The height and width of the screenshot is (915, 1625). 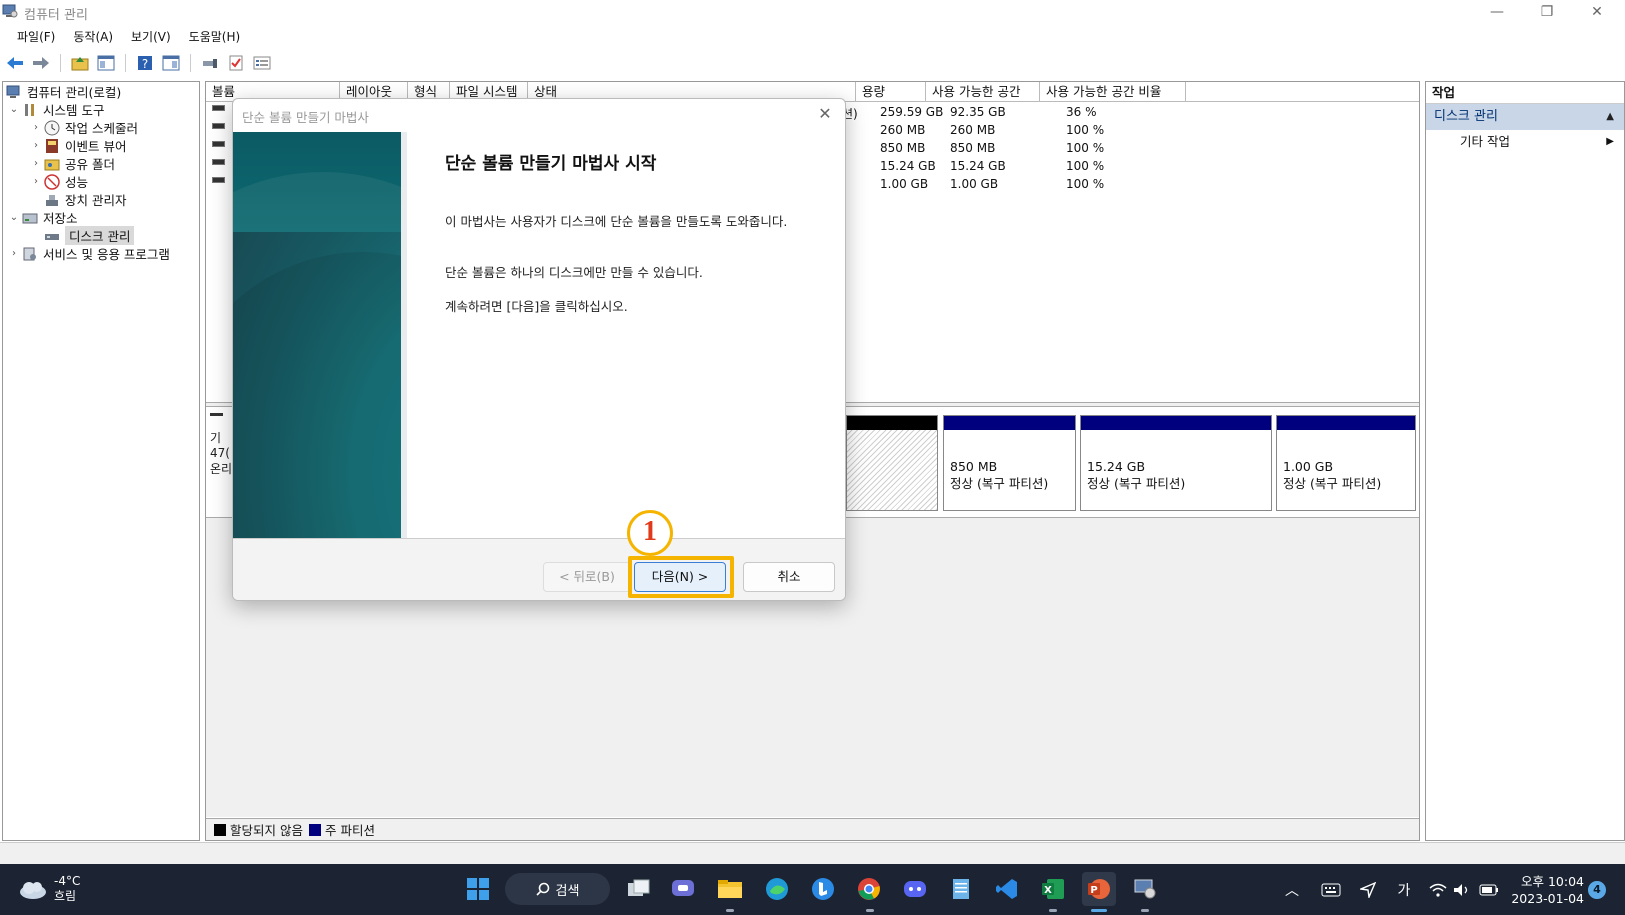 I want to click on menu-file: 파일(F), so click(x=36, y=36).